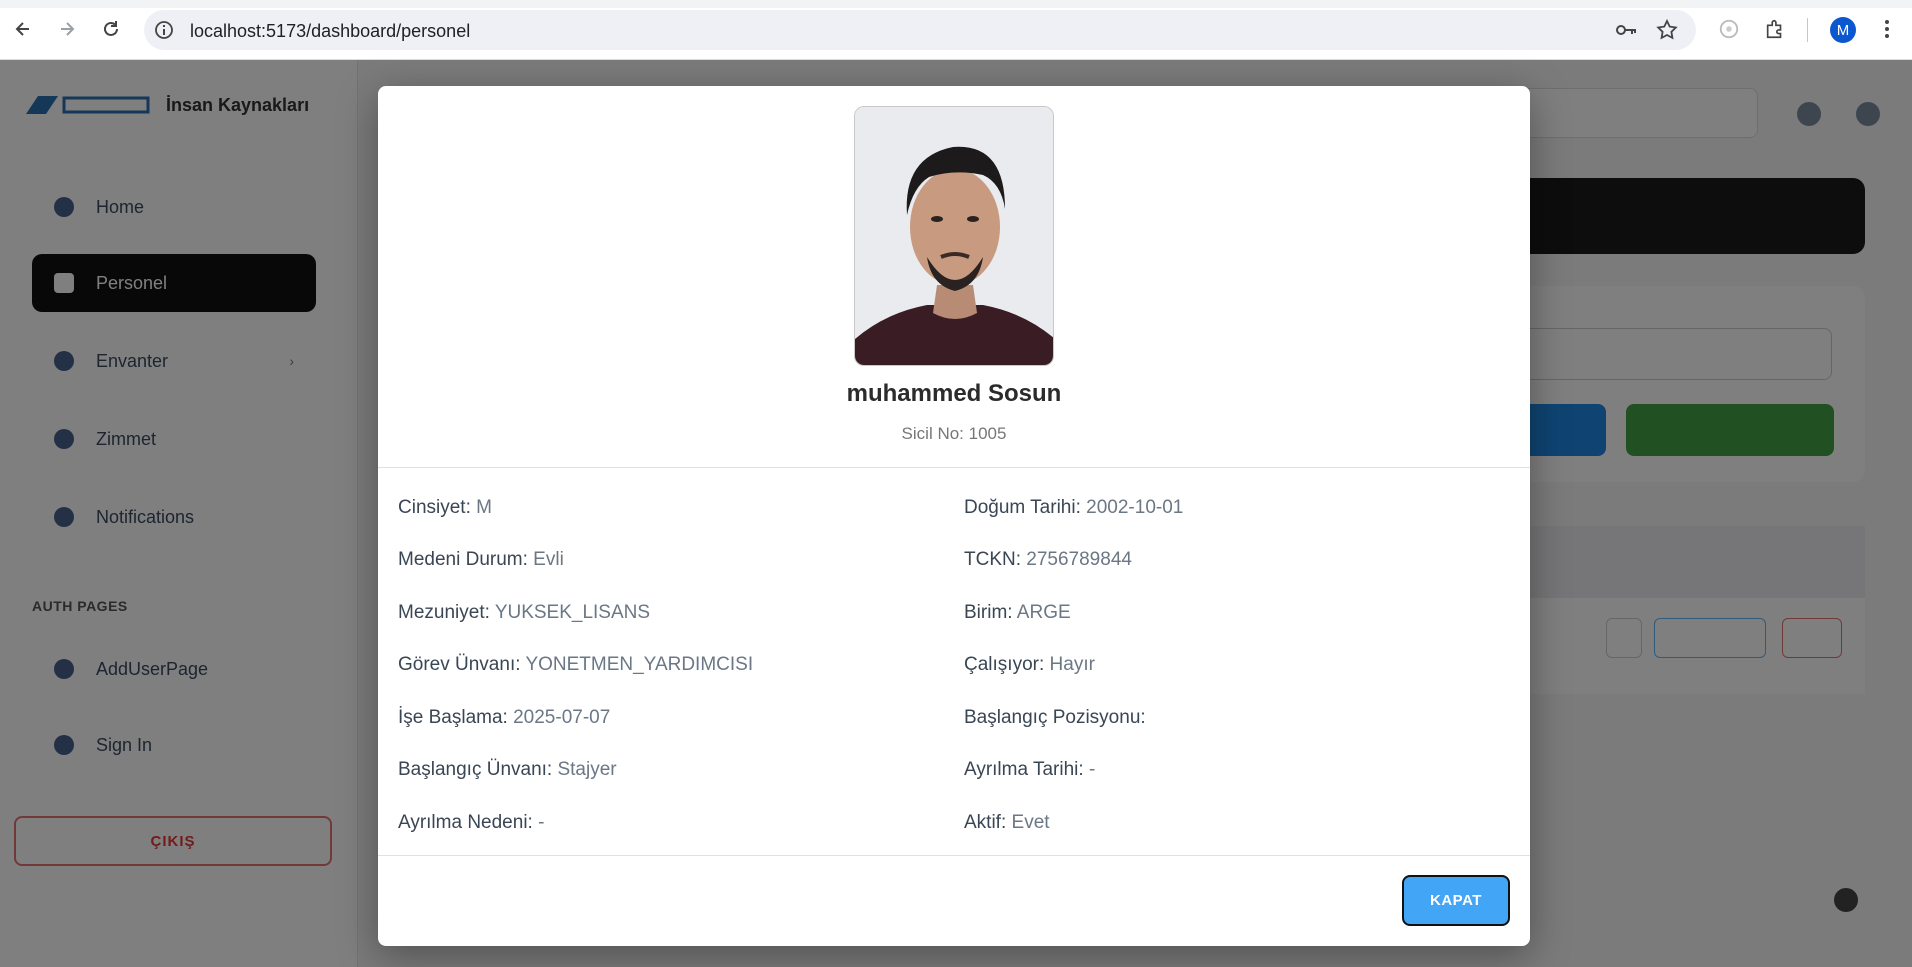  I want to click on browser-toolbar: localhost:5173/dashboard/personel M, so click(956, 30).